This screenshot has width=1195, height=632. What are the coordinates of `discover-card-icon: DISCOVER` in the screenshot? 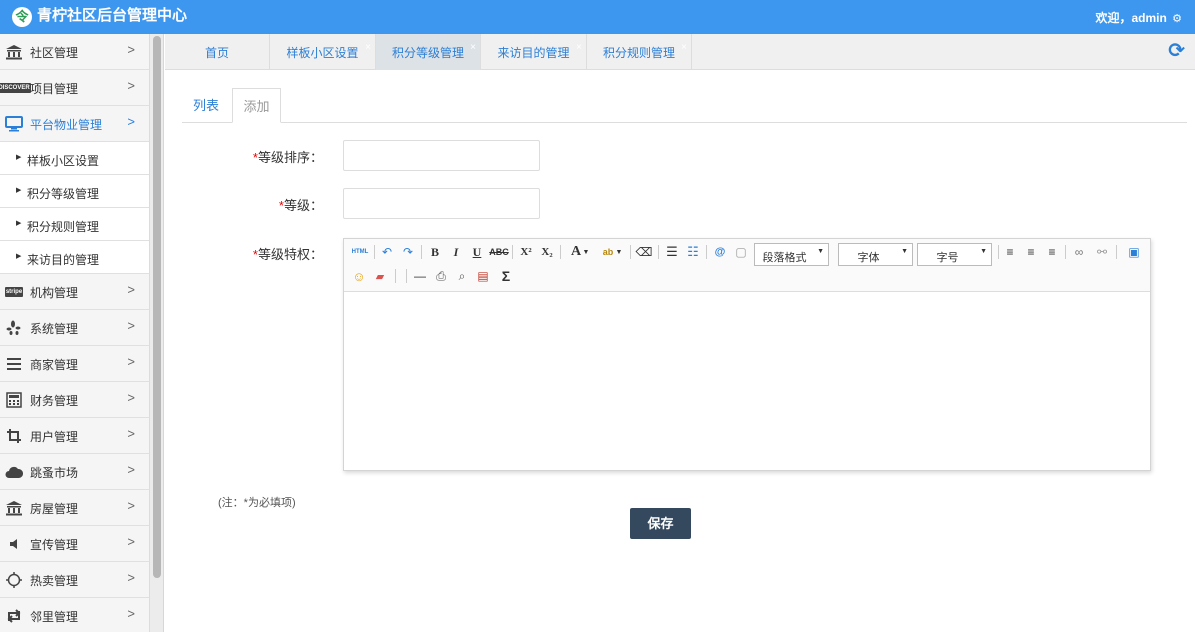 It's located at (15, 88).